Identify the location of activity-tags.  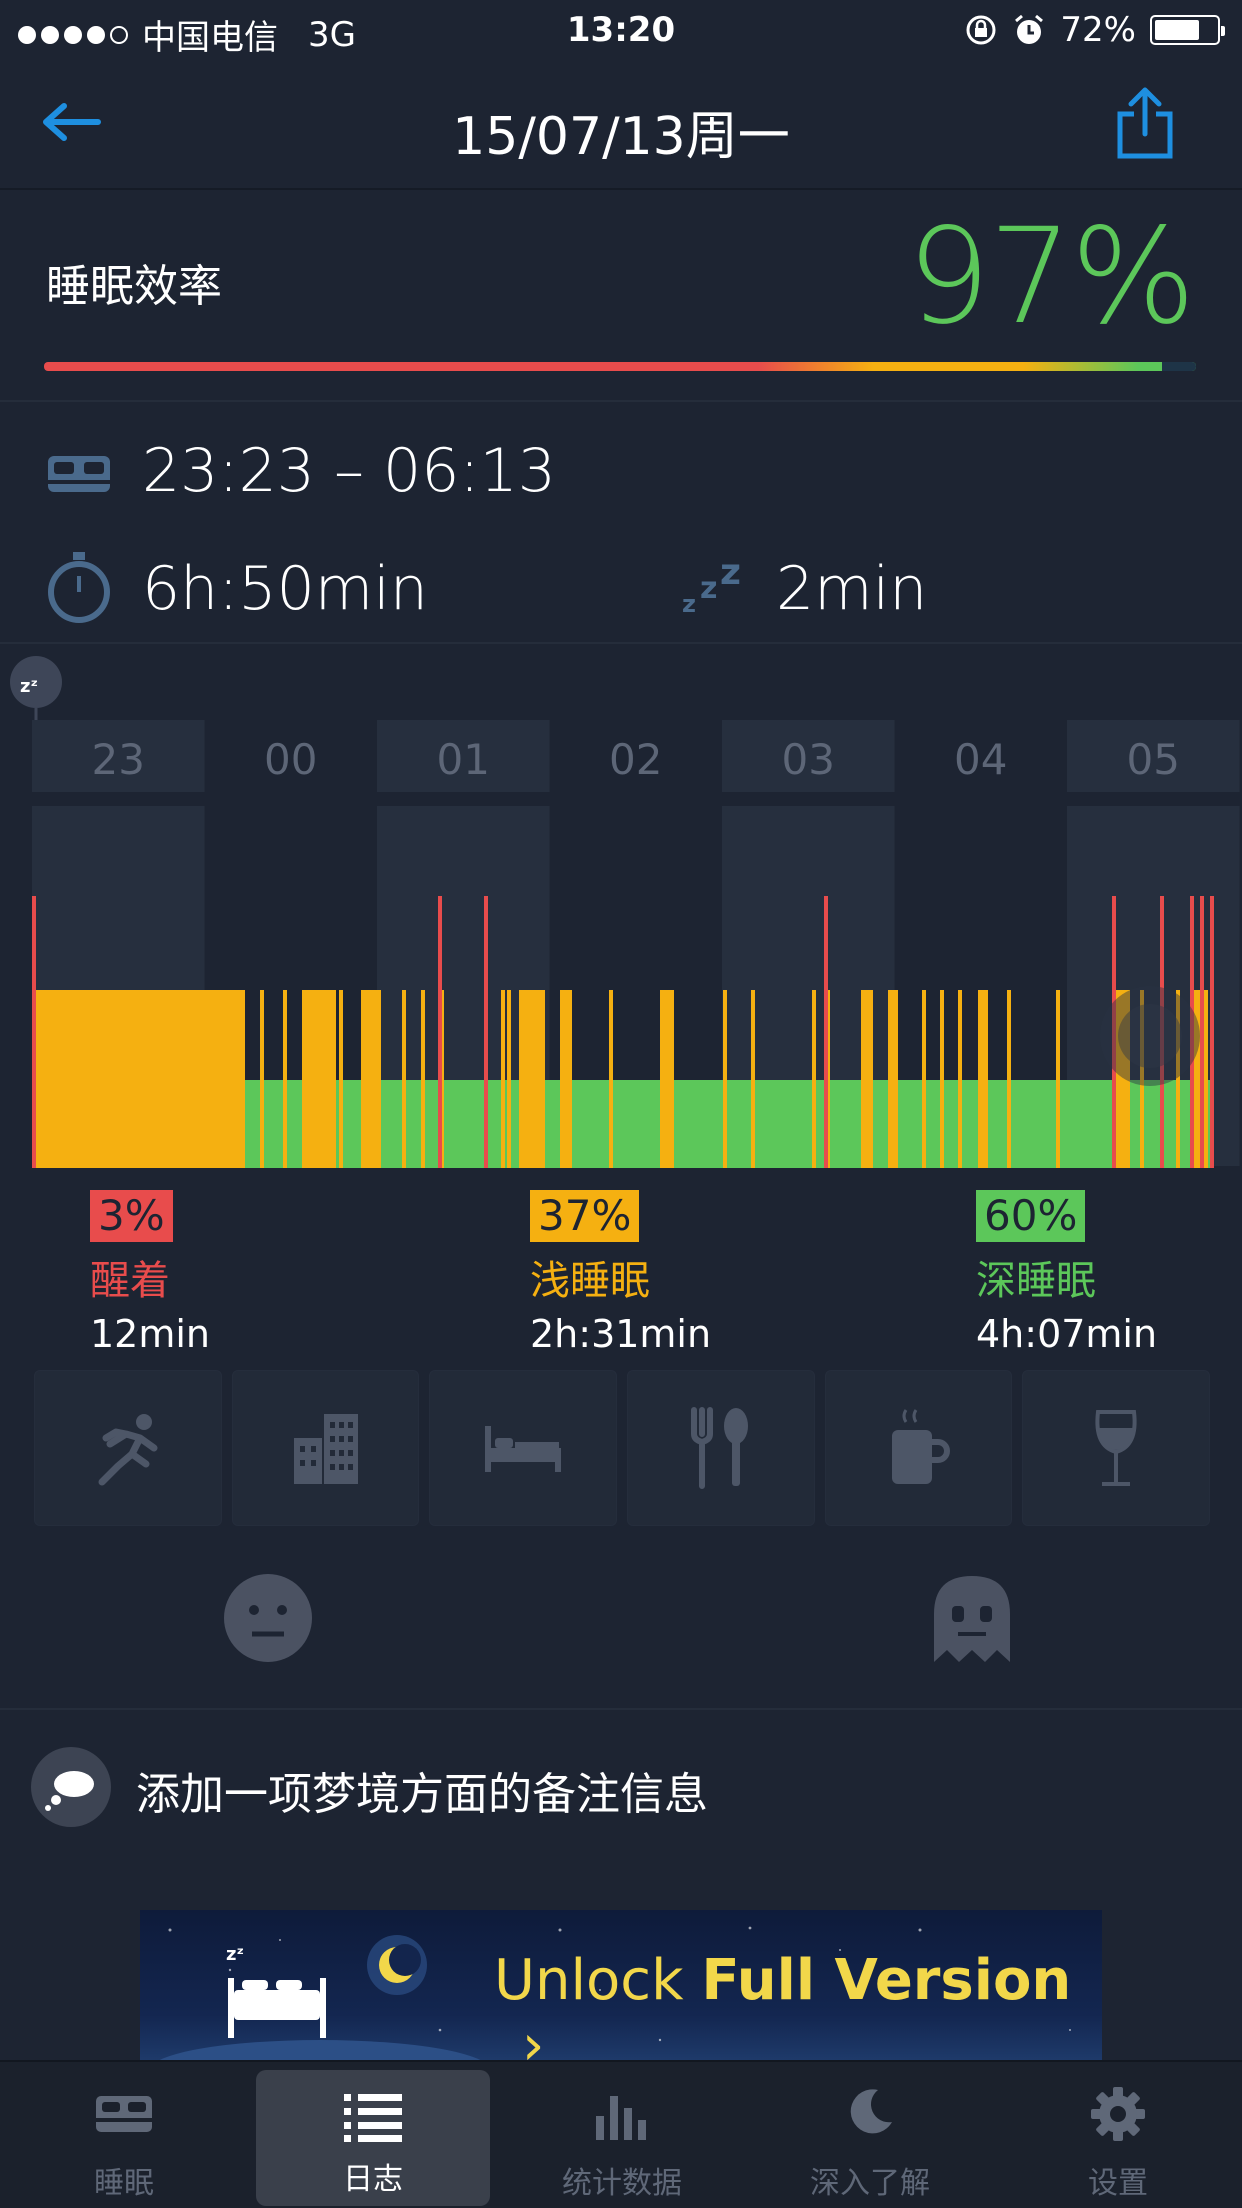
(622, 1448).